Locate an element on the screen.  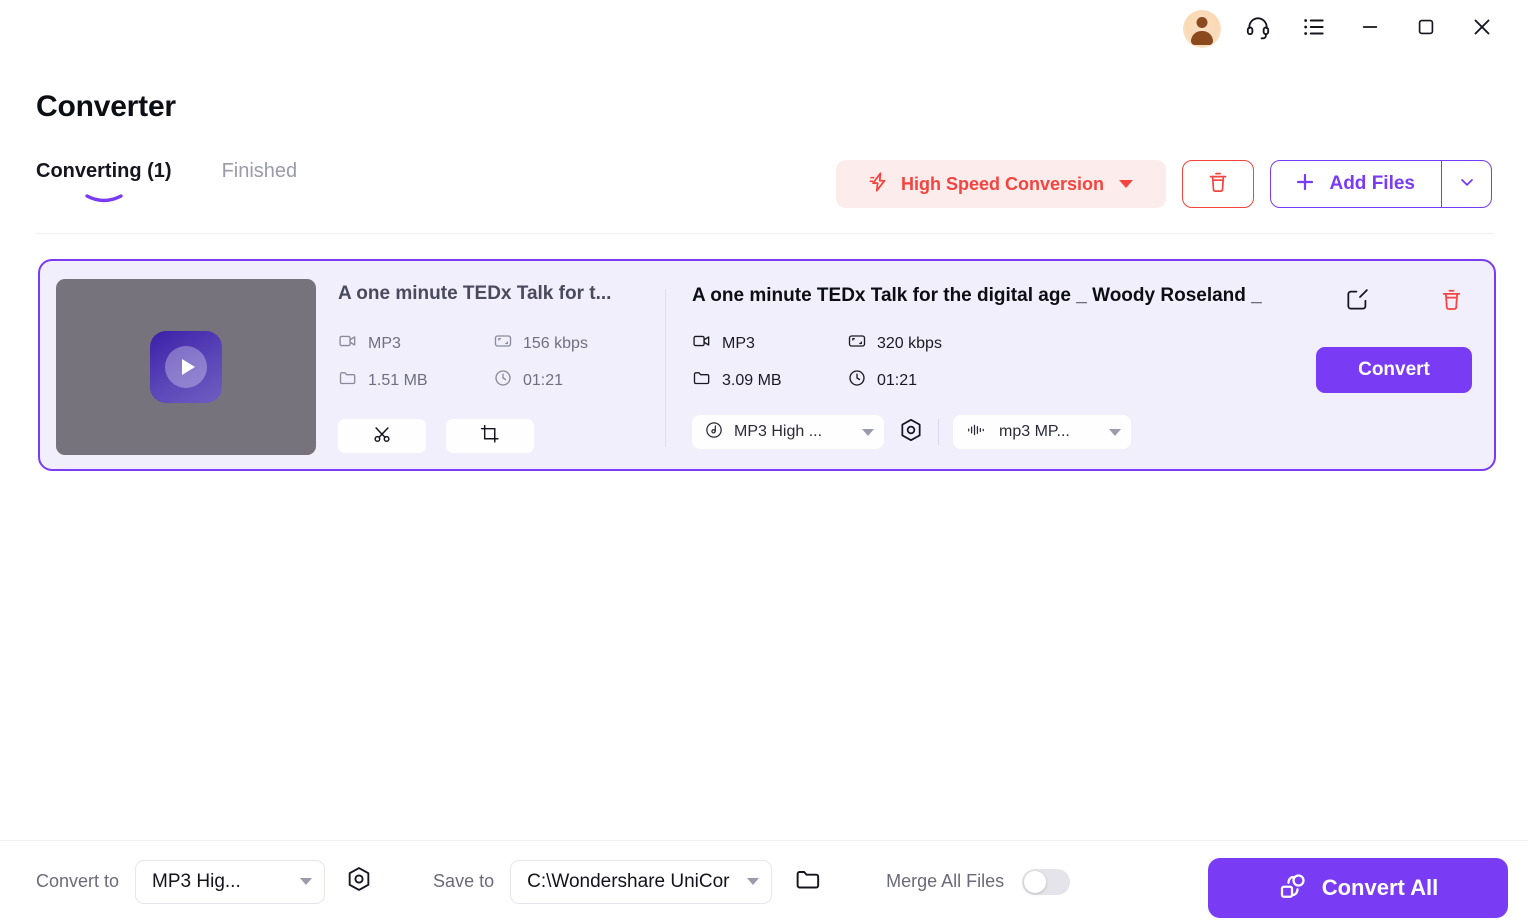
toggle-knob is located at coordinates (1035, 881).